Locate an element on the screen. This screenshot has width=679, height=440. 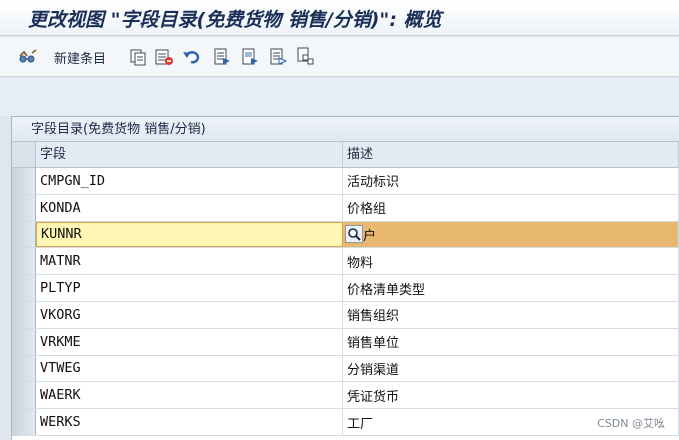
select-block-icon is located at coordinates (250, 57).